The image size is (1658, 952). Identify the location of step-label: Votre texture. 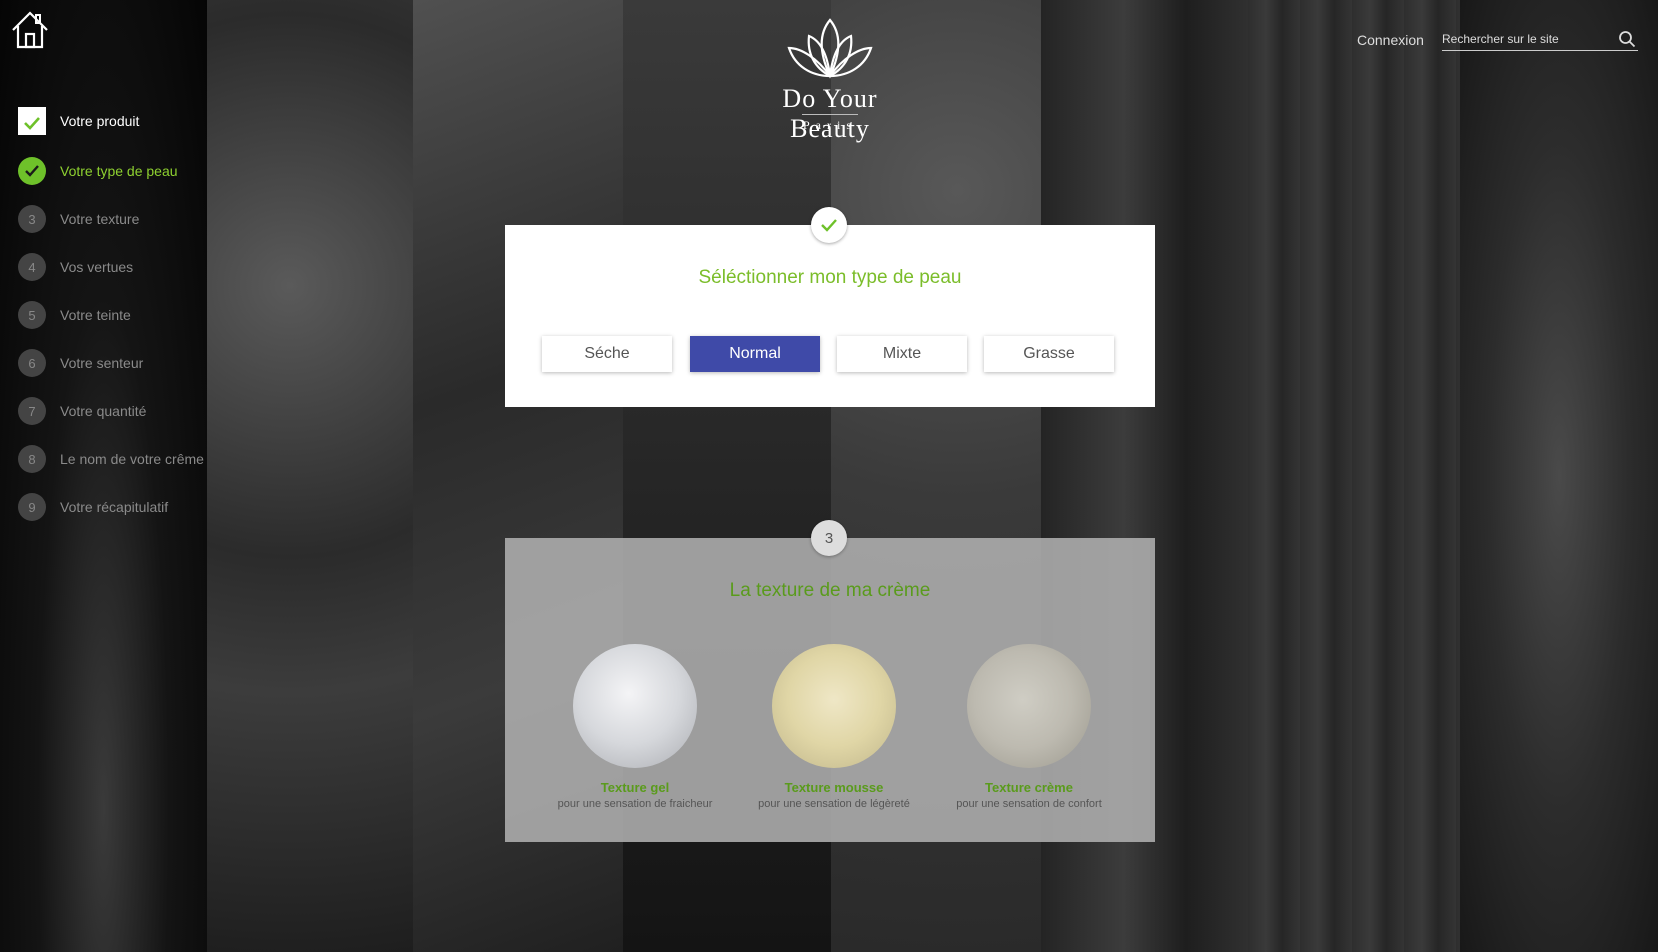
(100, 219).